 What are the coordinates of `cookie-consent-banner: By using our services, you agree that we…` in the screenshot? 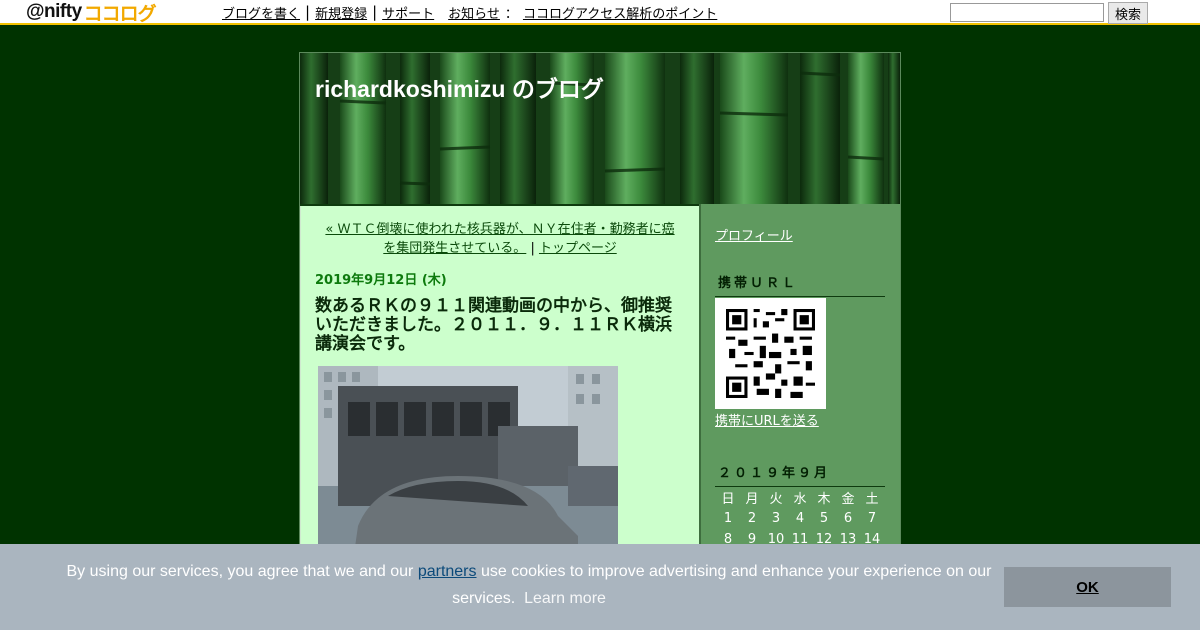 It's located at (600, 587).